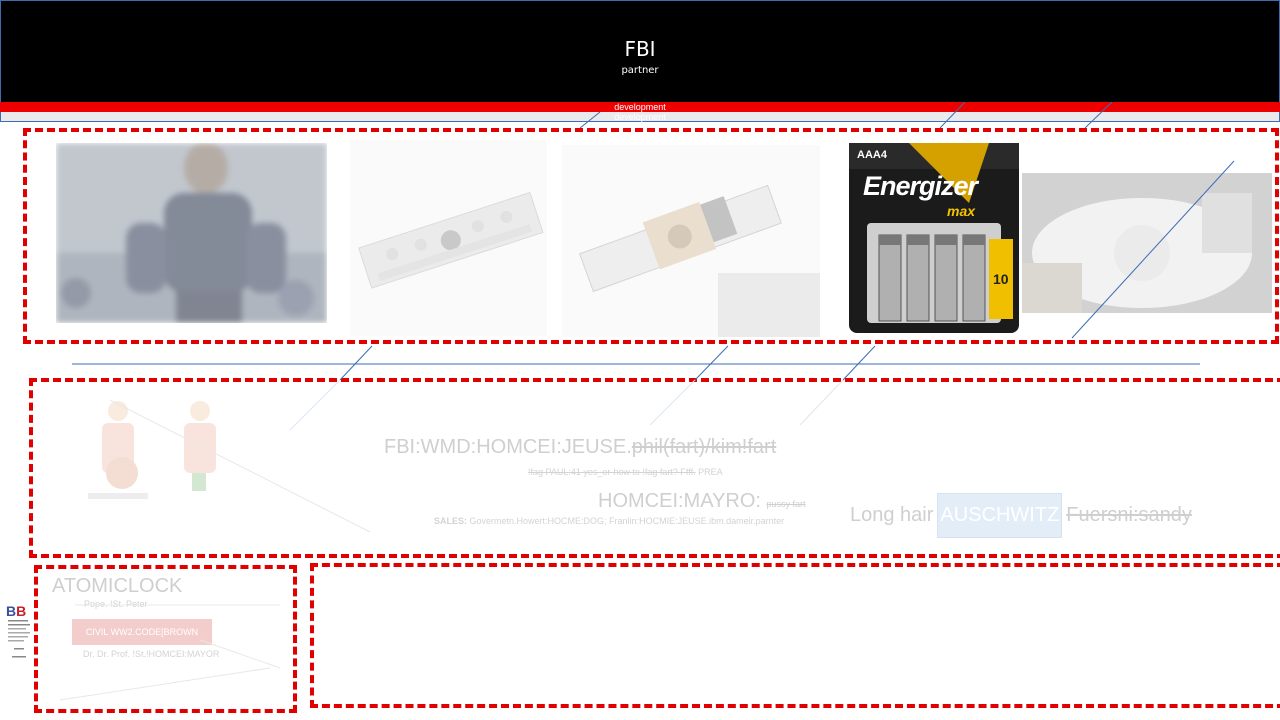 This screenshot has width=1280, height=720. Describe the element at coordinates (872, 155) in the screenshot. I see `battery-size-label: AAA4` at that location.